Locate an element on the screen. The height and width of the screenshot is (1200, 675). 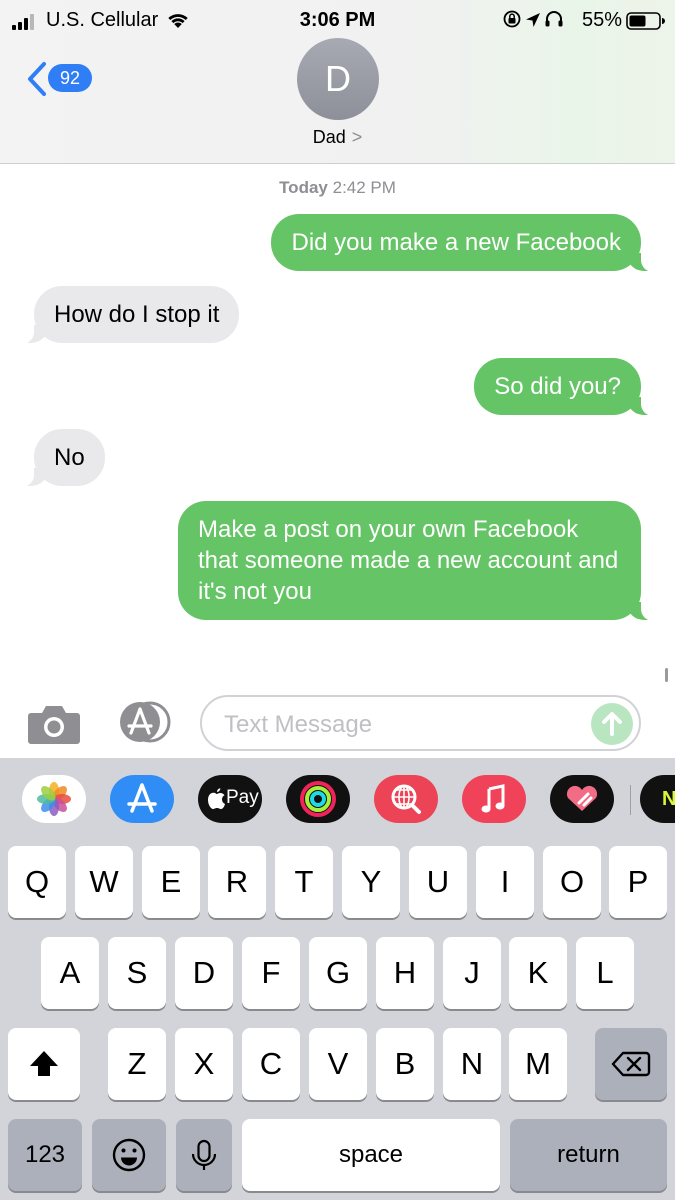
status-icons is located at coordinates (533, 19).